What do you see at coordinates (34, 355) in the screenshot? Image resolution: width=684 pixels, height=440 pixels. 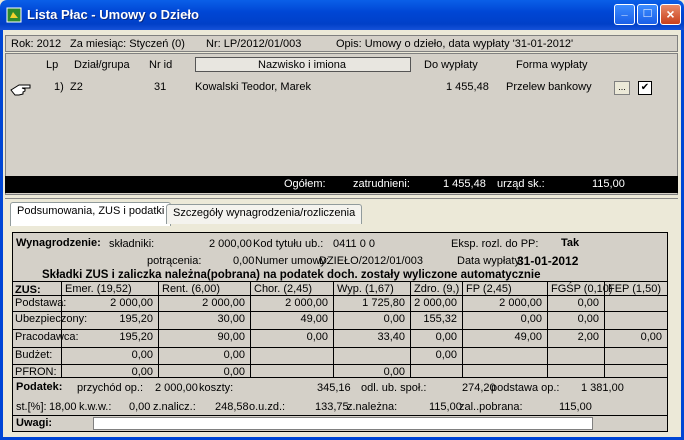 I see `zus-row-label: Budżet:` at bounding box center [34, 355].